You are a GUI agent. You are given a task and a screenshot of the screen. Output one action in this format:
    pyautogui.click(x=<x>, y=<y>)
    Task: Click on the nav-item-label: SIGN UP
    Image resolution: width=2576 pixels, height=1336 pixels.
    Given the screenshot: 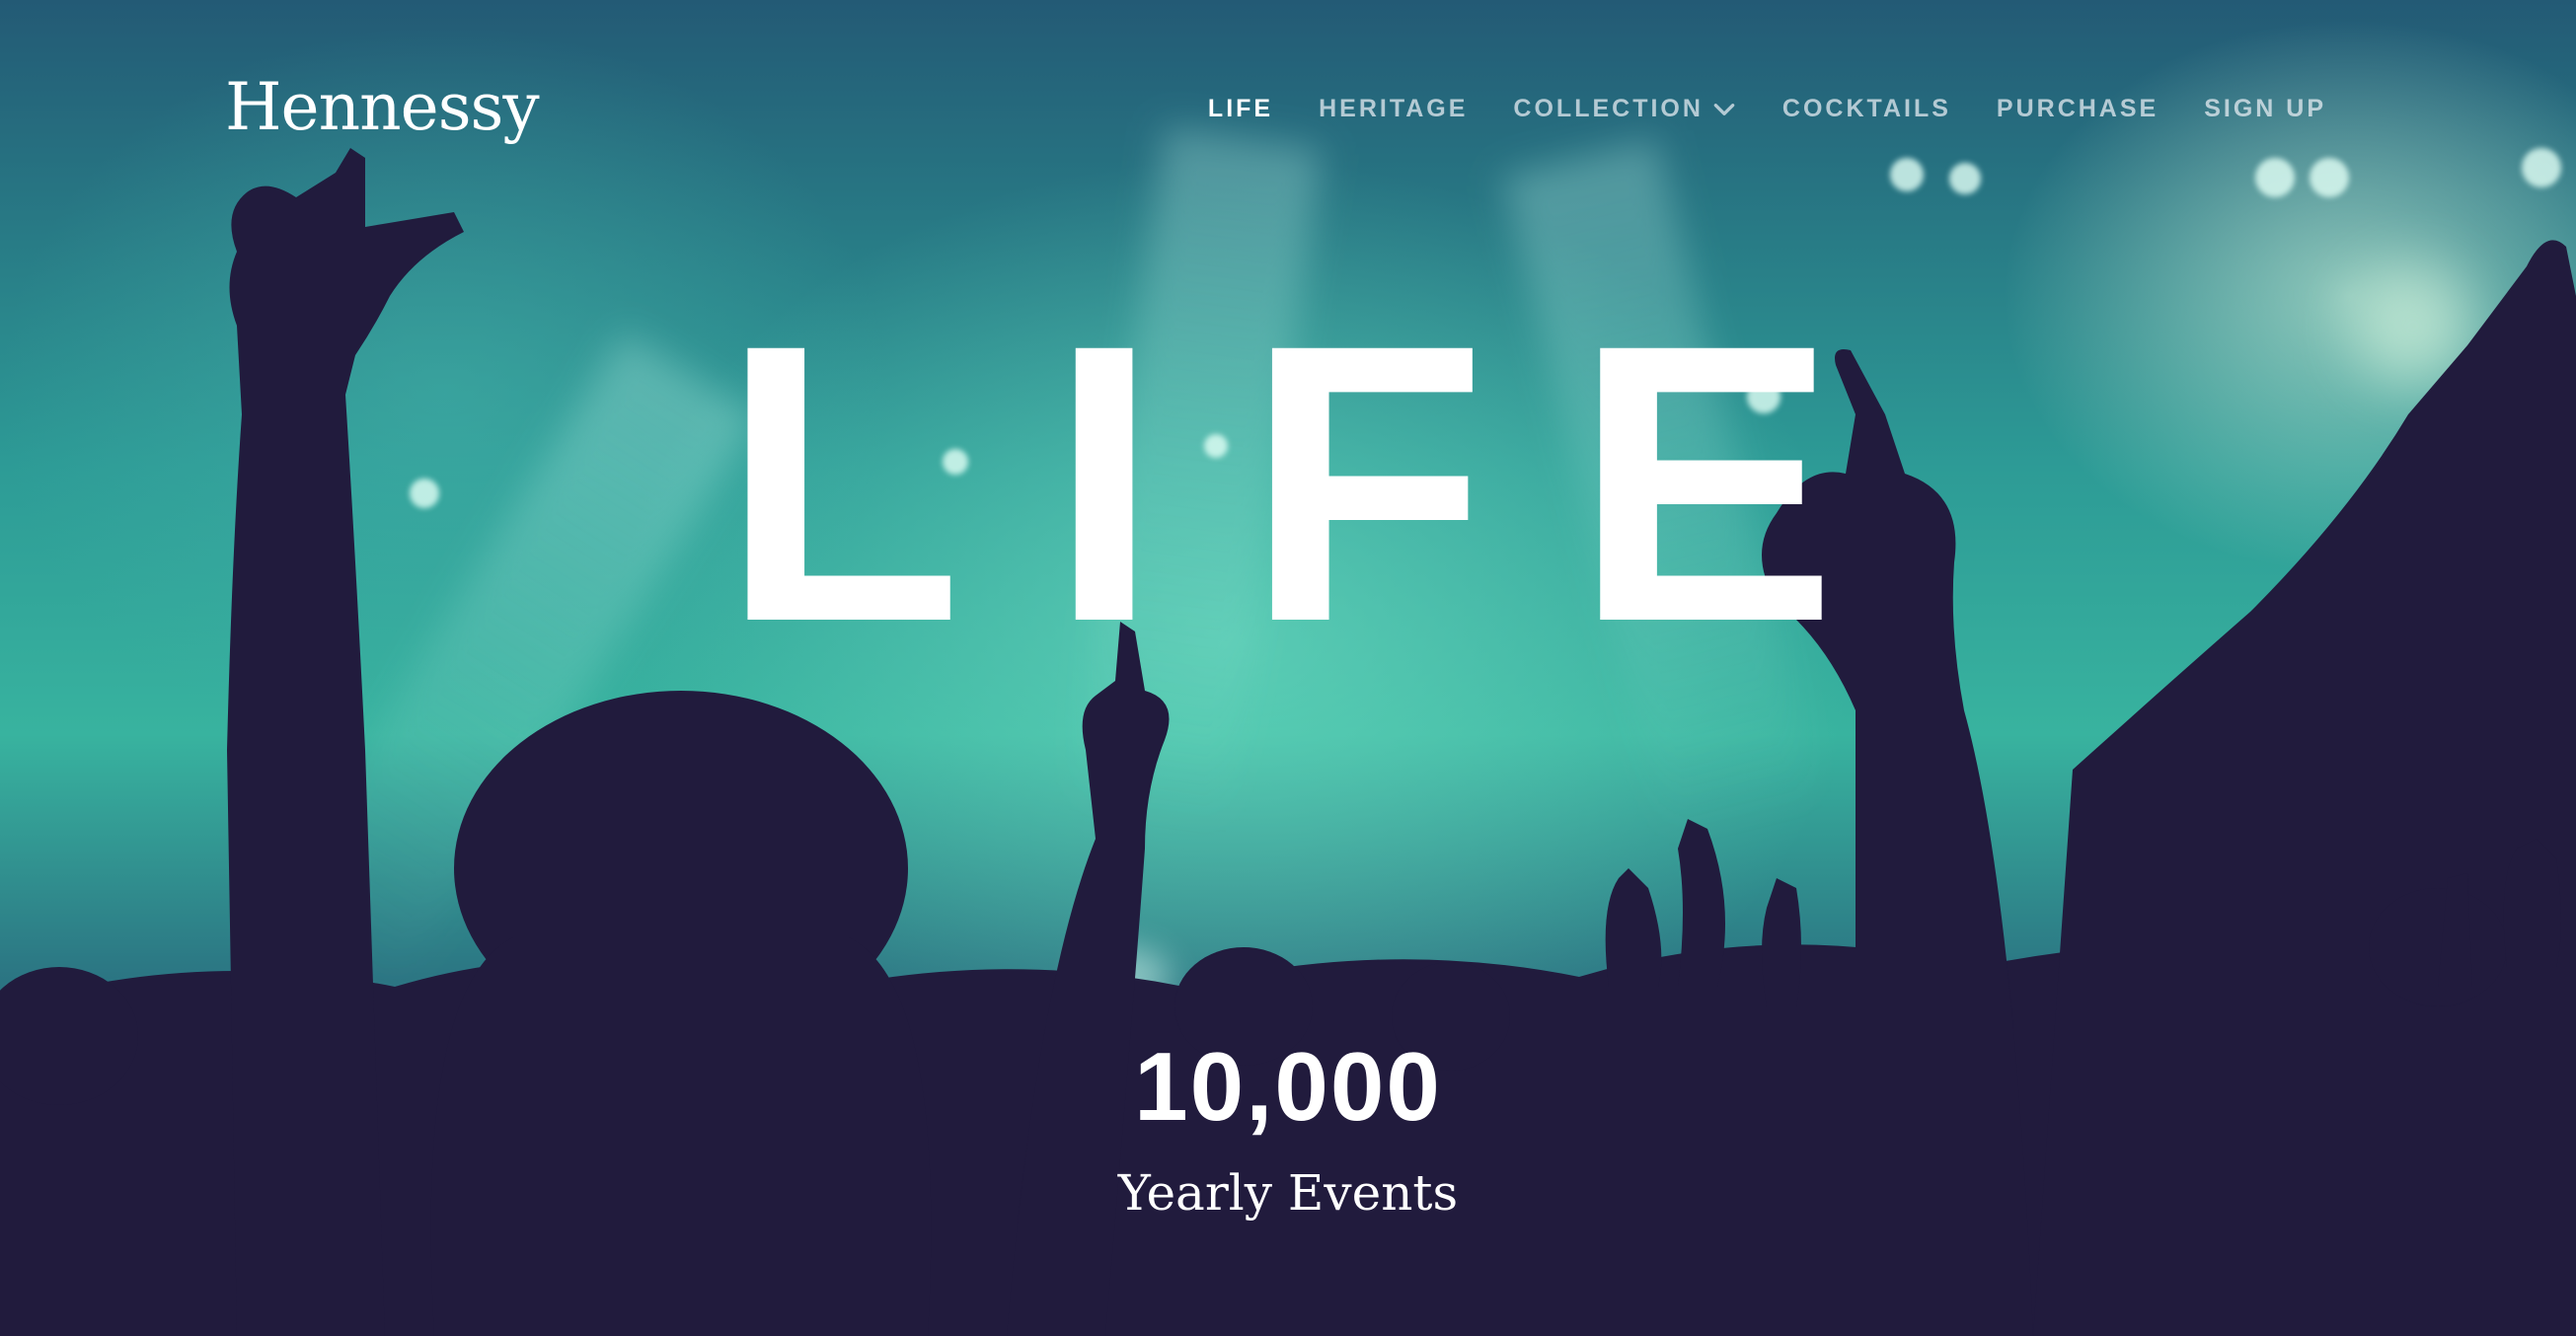 What is the action you would take?
    pyautogui.click(x=2265, y=109)
    